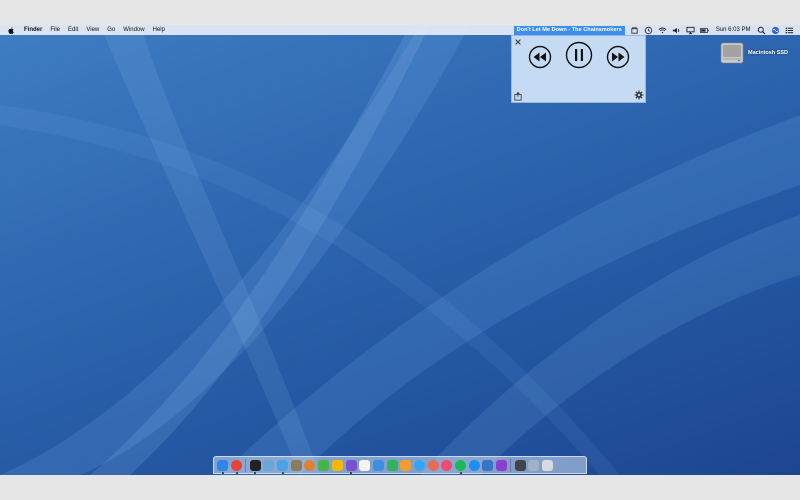 Image resolution: width=800 pixels, height=500 pixels. Describe the element at coordinates (324, 465) in the screenshot. I see `dock-leaf-icon` at that location.